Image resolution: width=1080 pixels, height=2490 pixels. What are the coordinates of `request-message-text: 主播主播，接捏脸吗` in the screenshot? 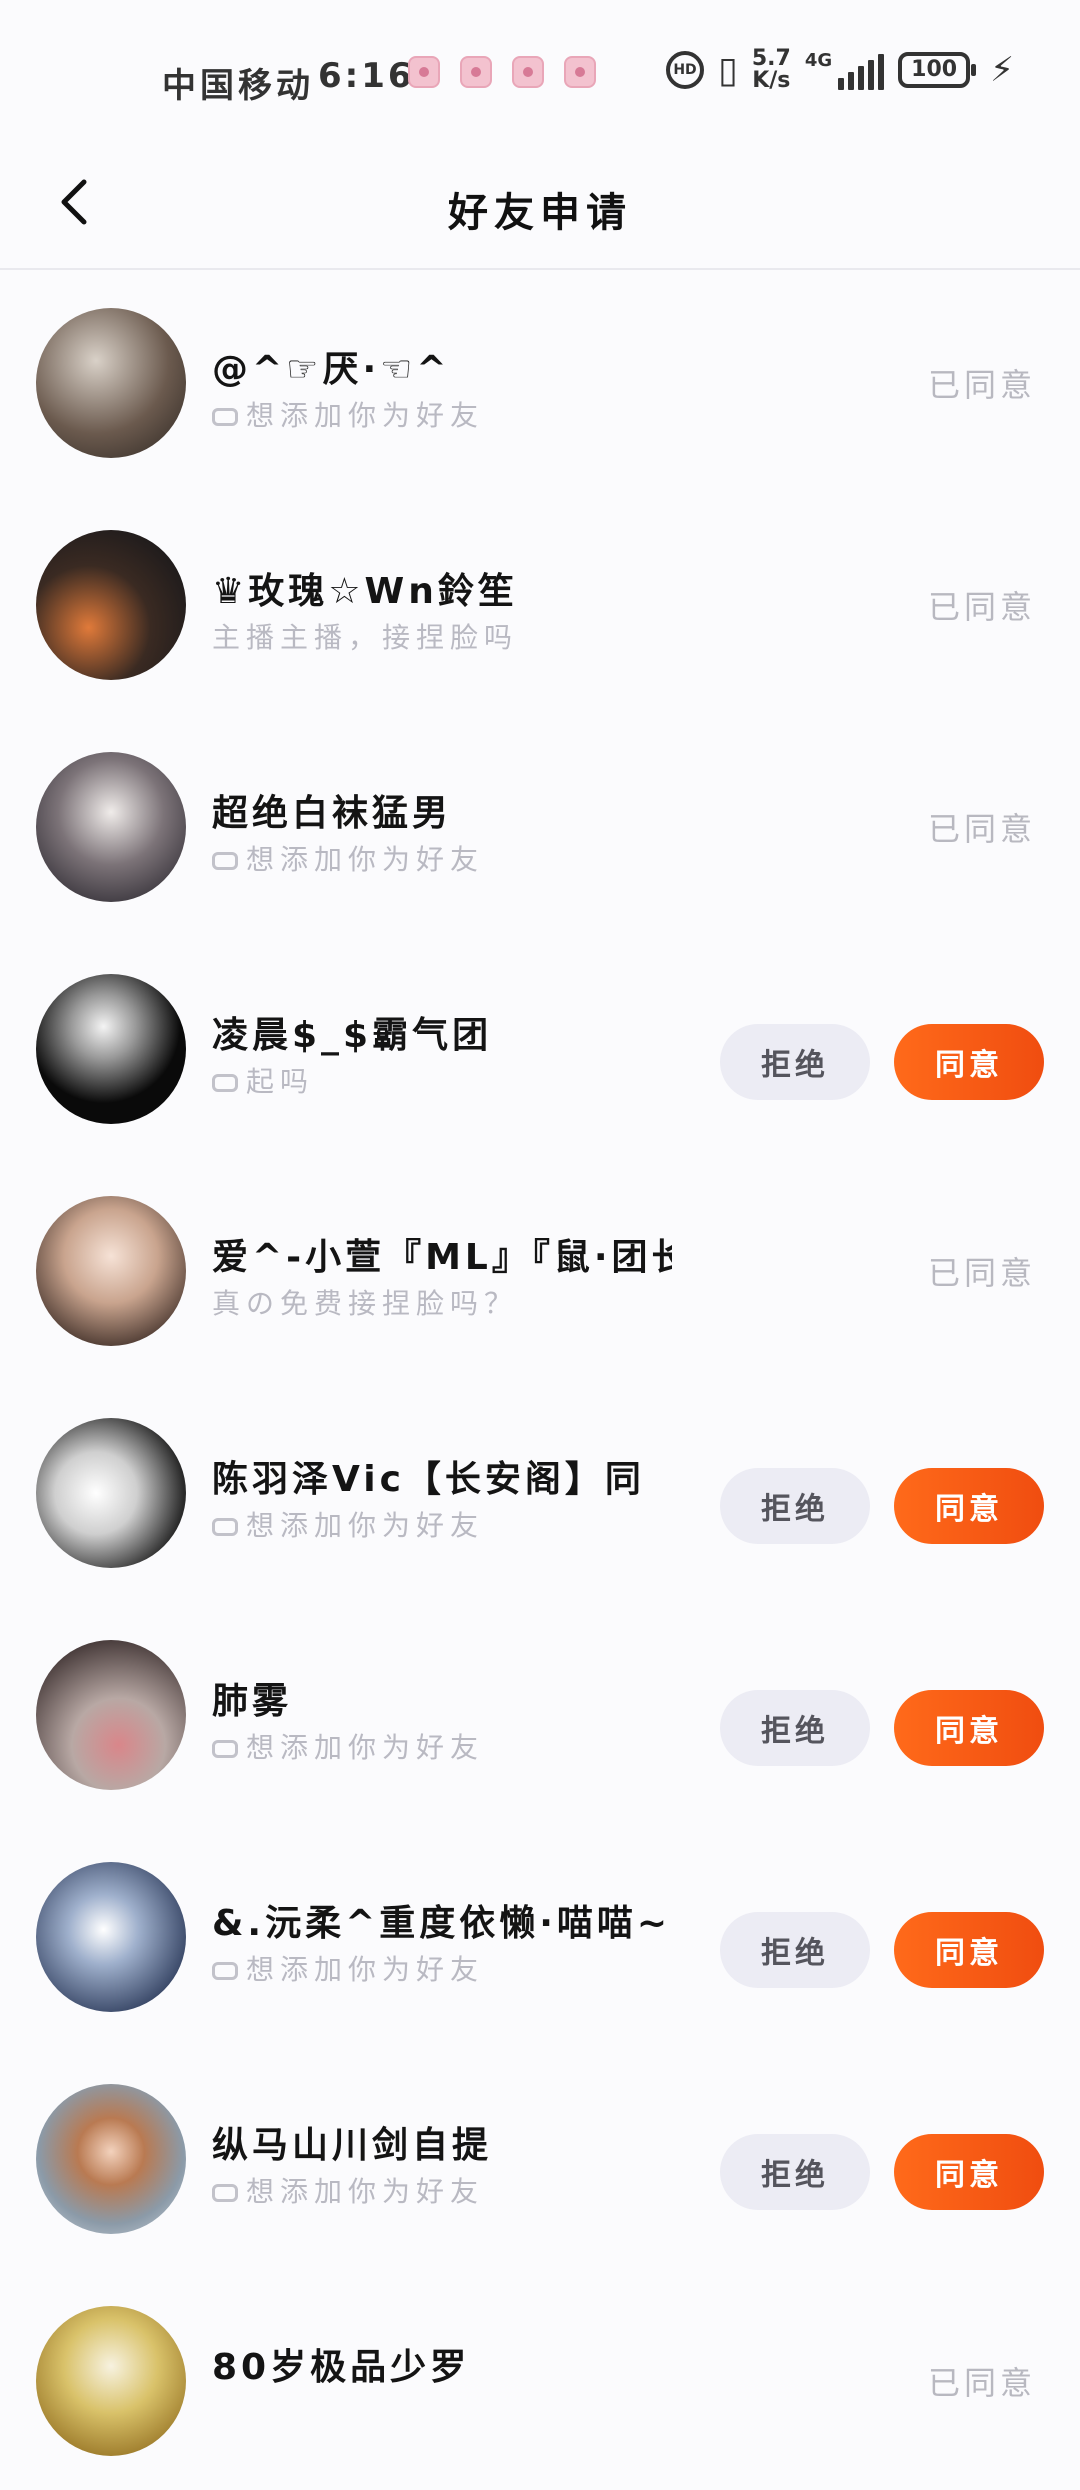 It's located at (365, 637).